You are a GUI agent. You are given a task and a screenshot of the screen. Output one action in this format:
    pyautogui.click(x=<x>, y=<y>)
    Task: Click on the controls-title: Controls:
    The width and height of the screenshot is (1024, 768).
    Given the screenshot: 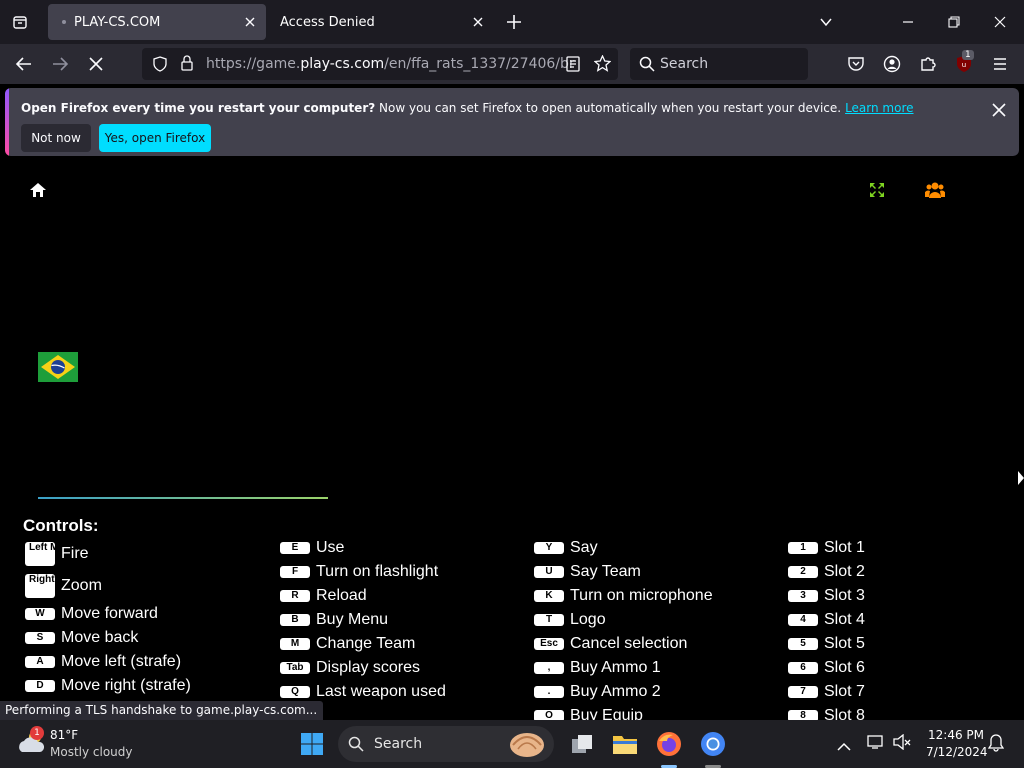 What is the action you would take?
    pyautogui.click(x=61, y=525)
    